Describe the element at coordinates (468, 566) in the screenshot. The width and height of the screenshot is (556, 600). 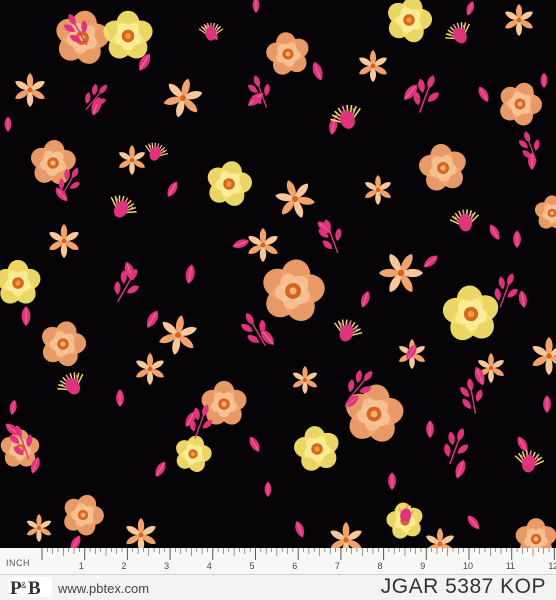
I see `ruler-number: 10` at that location.